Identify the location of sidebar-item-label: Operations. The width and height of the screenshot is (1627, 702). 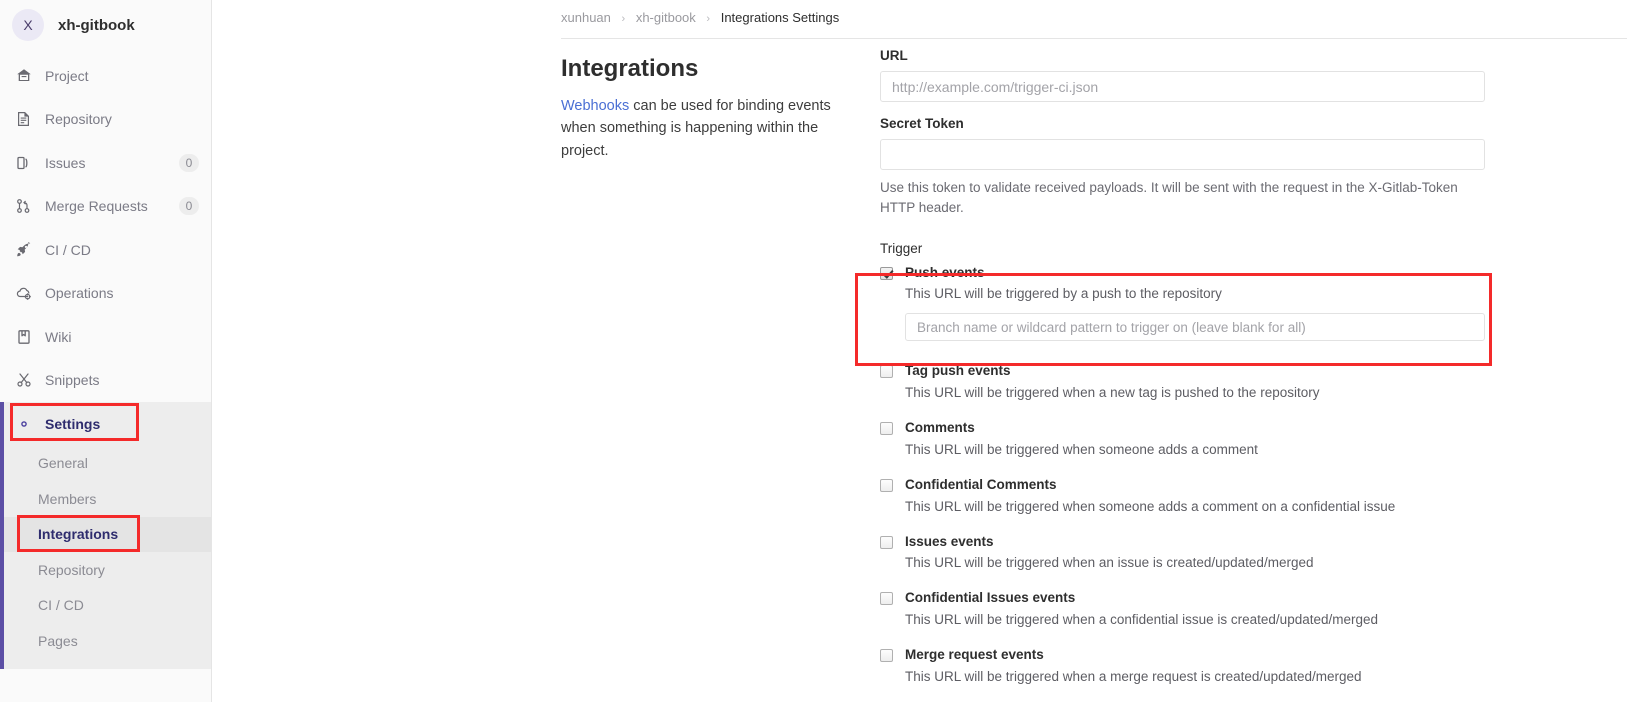
(79, 293).